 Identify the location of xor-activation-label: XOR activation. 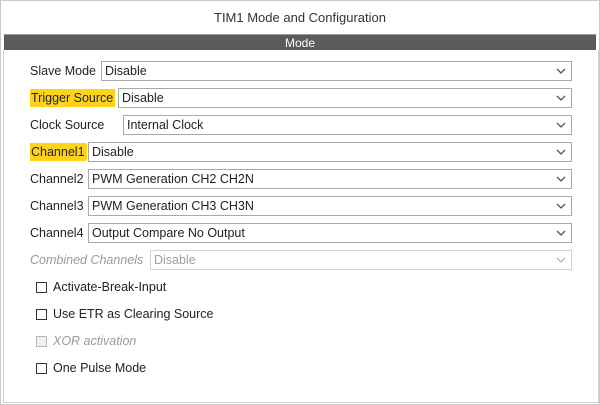
(95, 341).